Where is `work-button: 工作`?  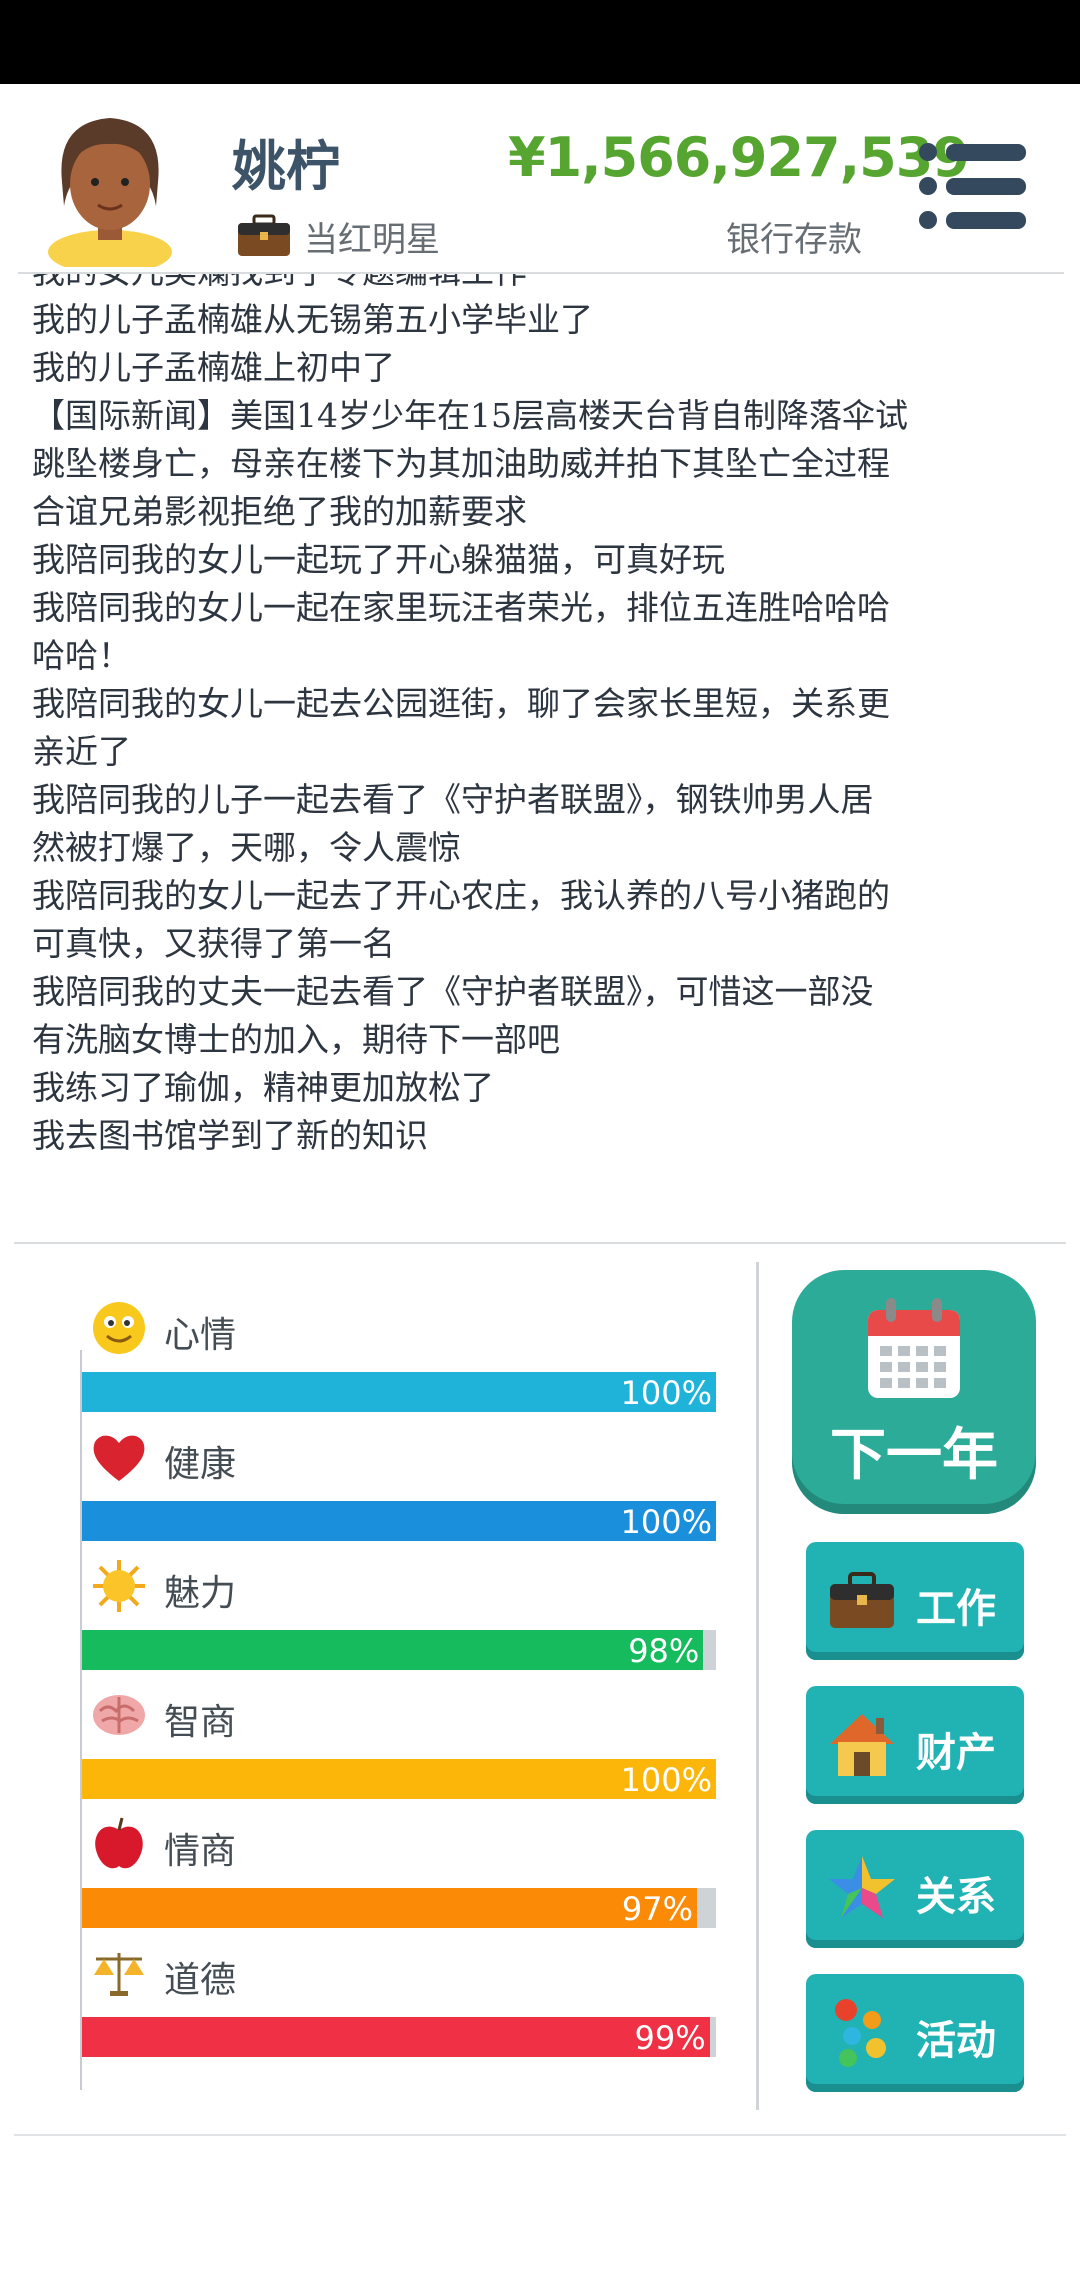
work-button: 工作 is located at coordinates (915, 1601).